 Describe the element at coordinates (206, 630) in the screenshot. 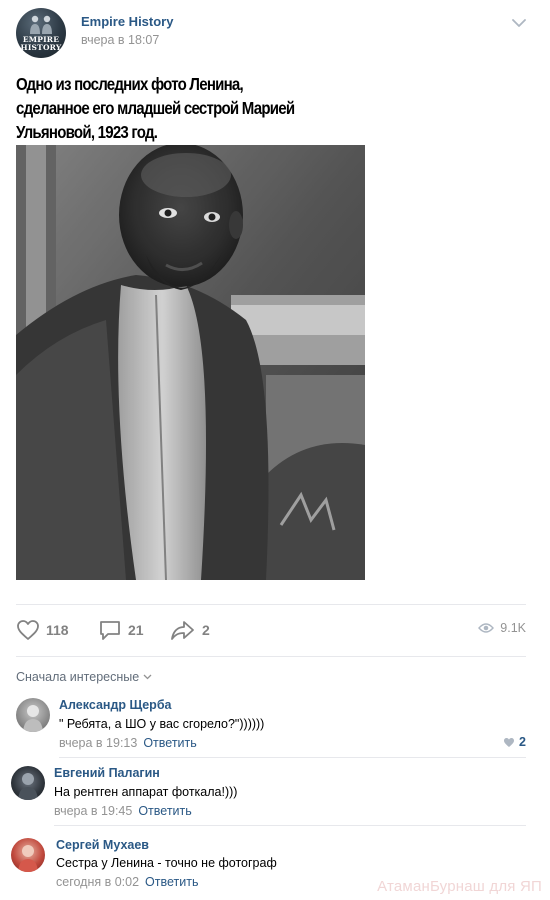

I see `share-count: 2` at that location.